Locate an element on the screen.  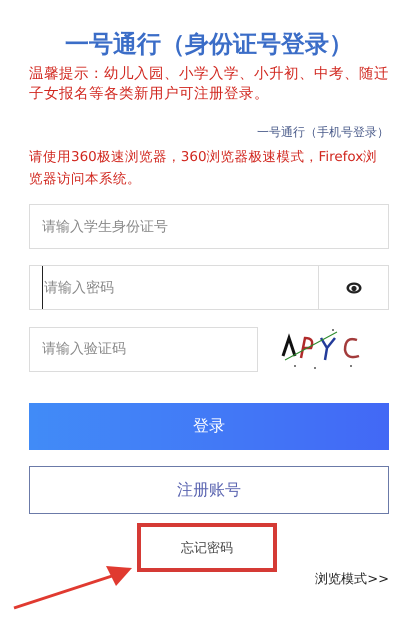
browser-notice: 请使用360极速浏览器，360浏览器极速模式，Firefox浏览器访问本系统。 is located at coordinates (203, 168).